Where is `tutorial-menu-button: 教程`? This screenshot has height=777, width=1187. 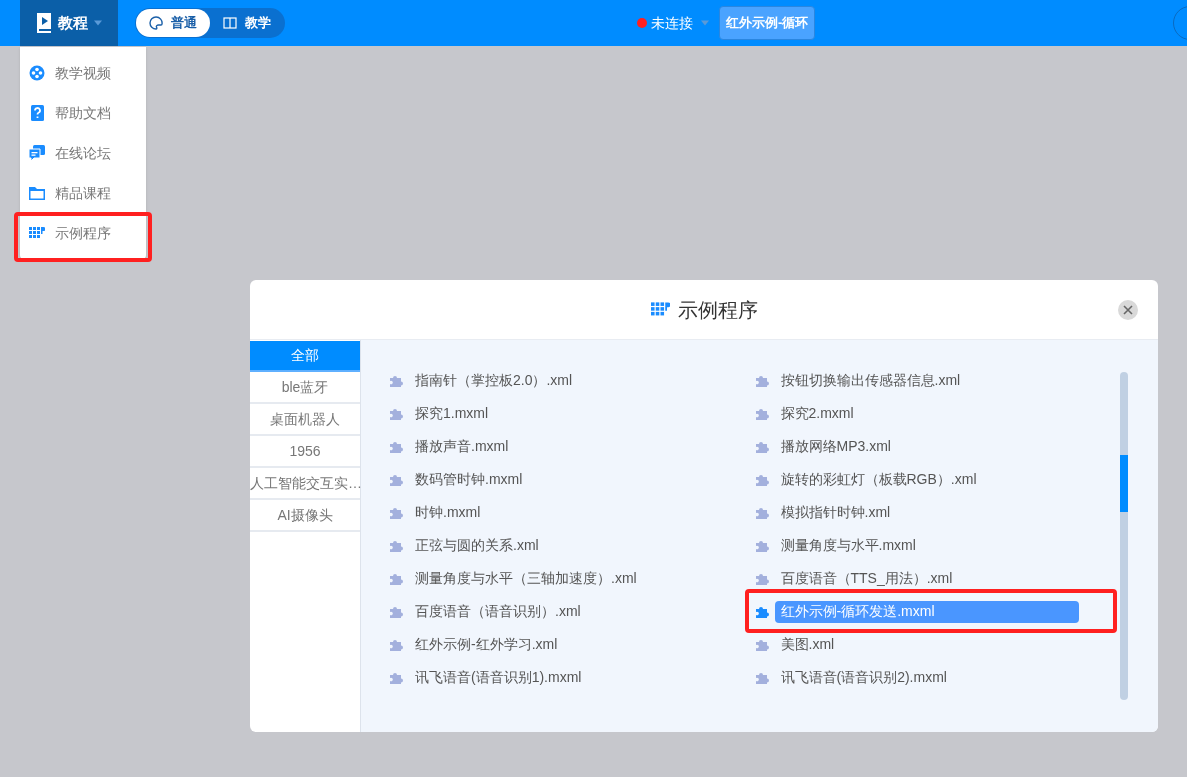
tutorial-menu-button: 教程 is located at coordinates (69, 23).